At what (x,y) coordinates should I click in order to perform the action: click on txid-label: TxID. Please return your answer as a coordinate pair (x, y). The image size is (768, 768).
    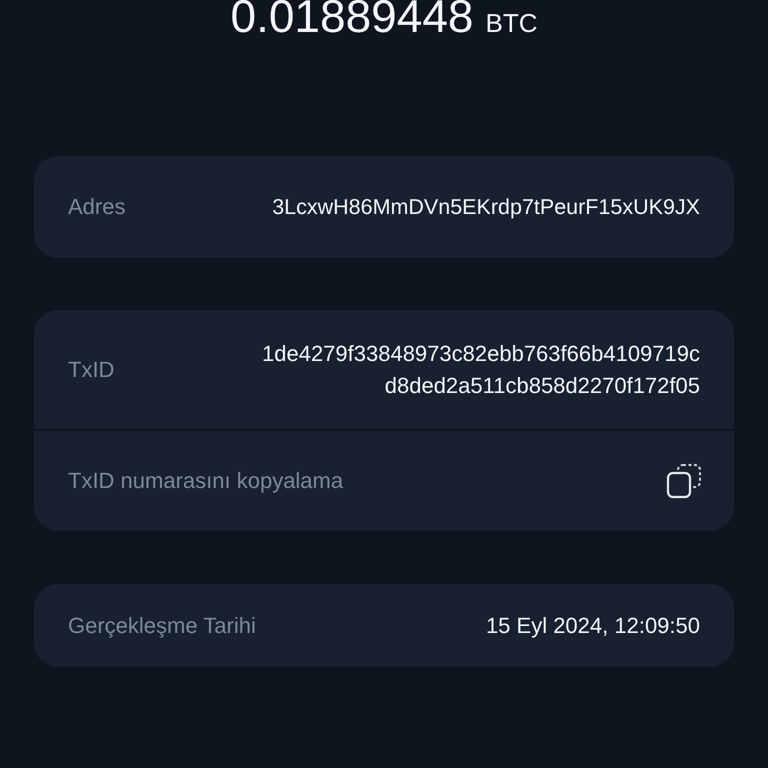
    Looking at the image, I should click on (91, 369).